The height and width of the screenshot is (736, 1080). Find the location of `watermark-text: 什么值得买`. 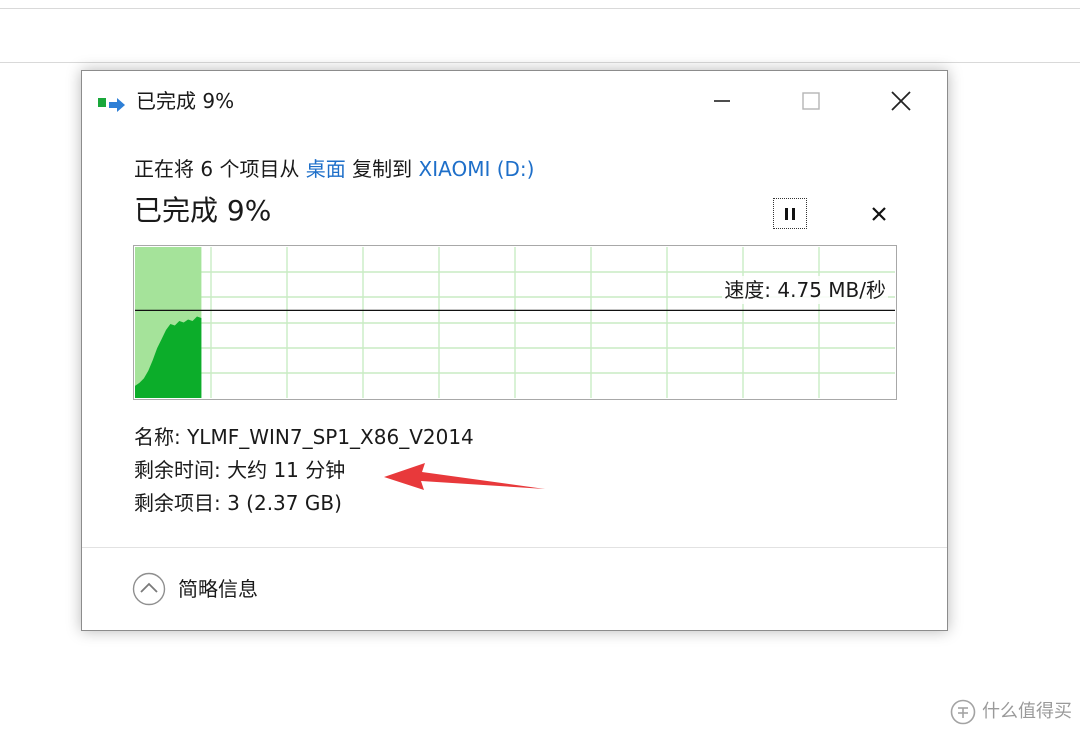

watermark-text: 什么值得买 is located at coordinates (1027, 711).